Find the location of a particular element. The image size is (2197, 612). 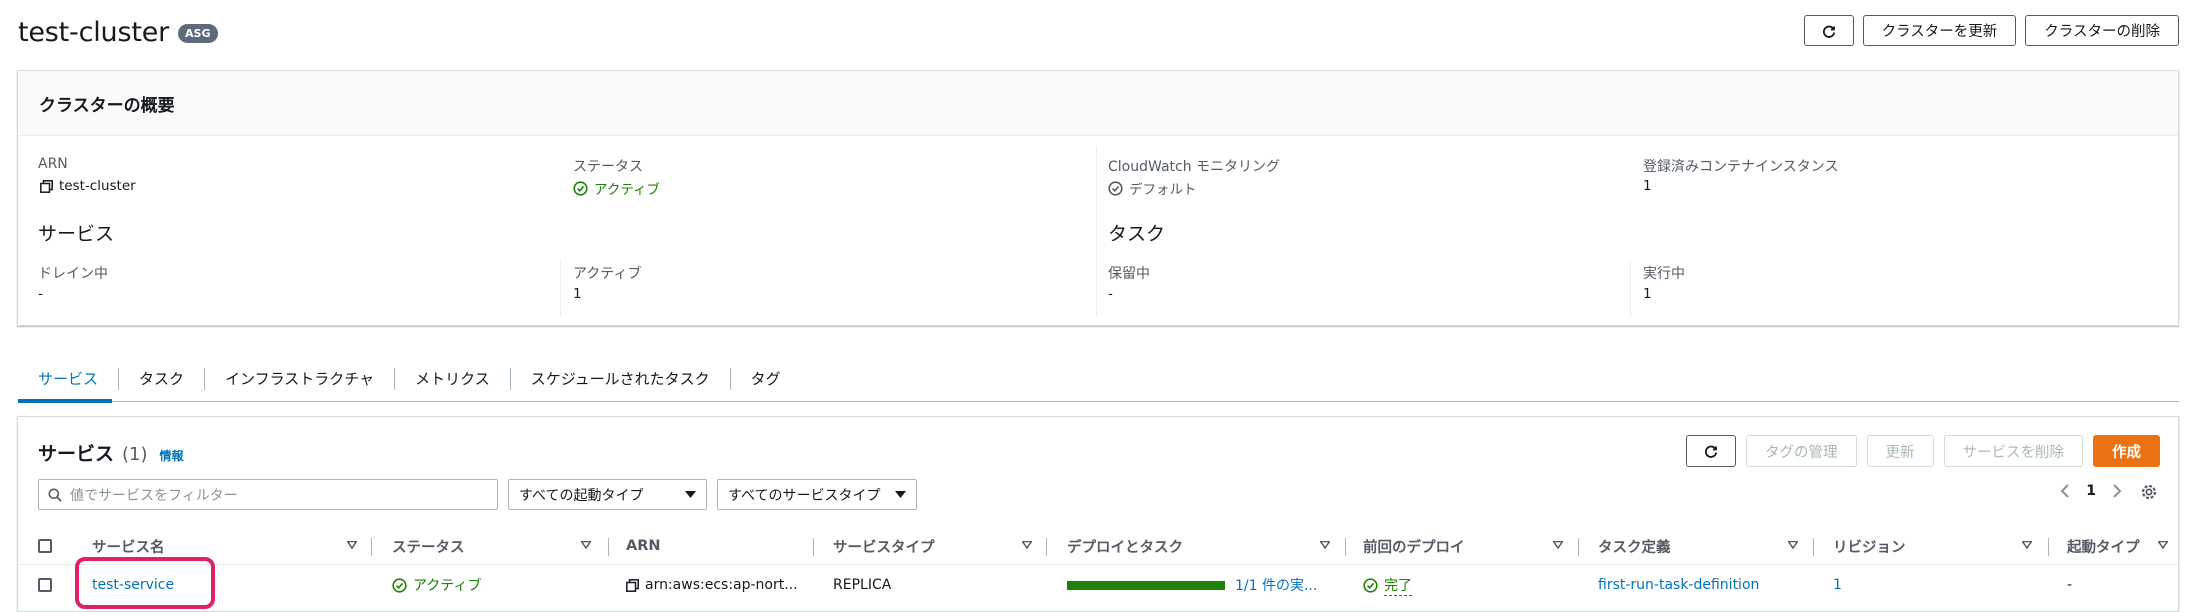

active-label: アクティブ is located at coordinates (607, 274).